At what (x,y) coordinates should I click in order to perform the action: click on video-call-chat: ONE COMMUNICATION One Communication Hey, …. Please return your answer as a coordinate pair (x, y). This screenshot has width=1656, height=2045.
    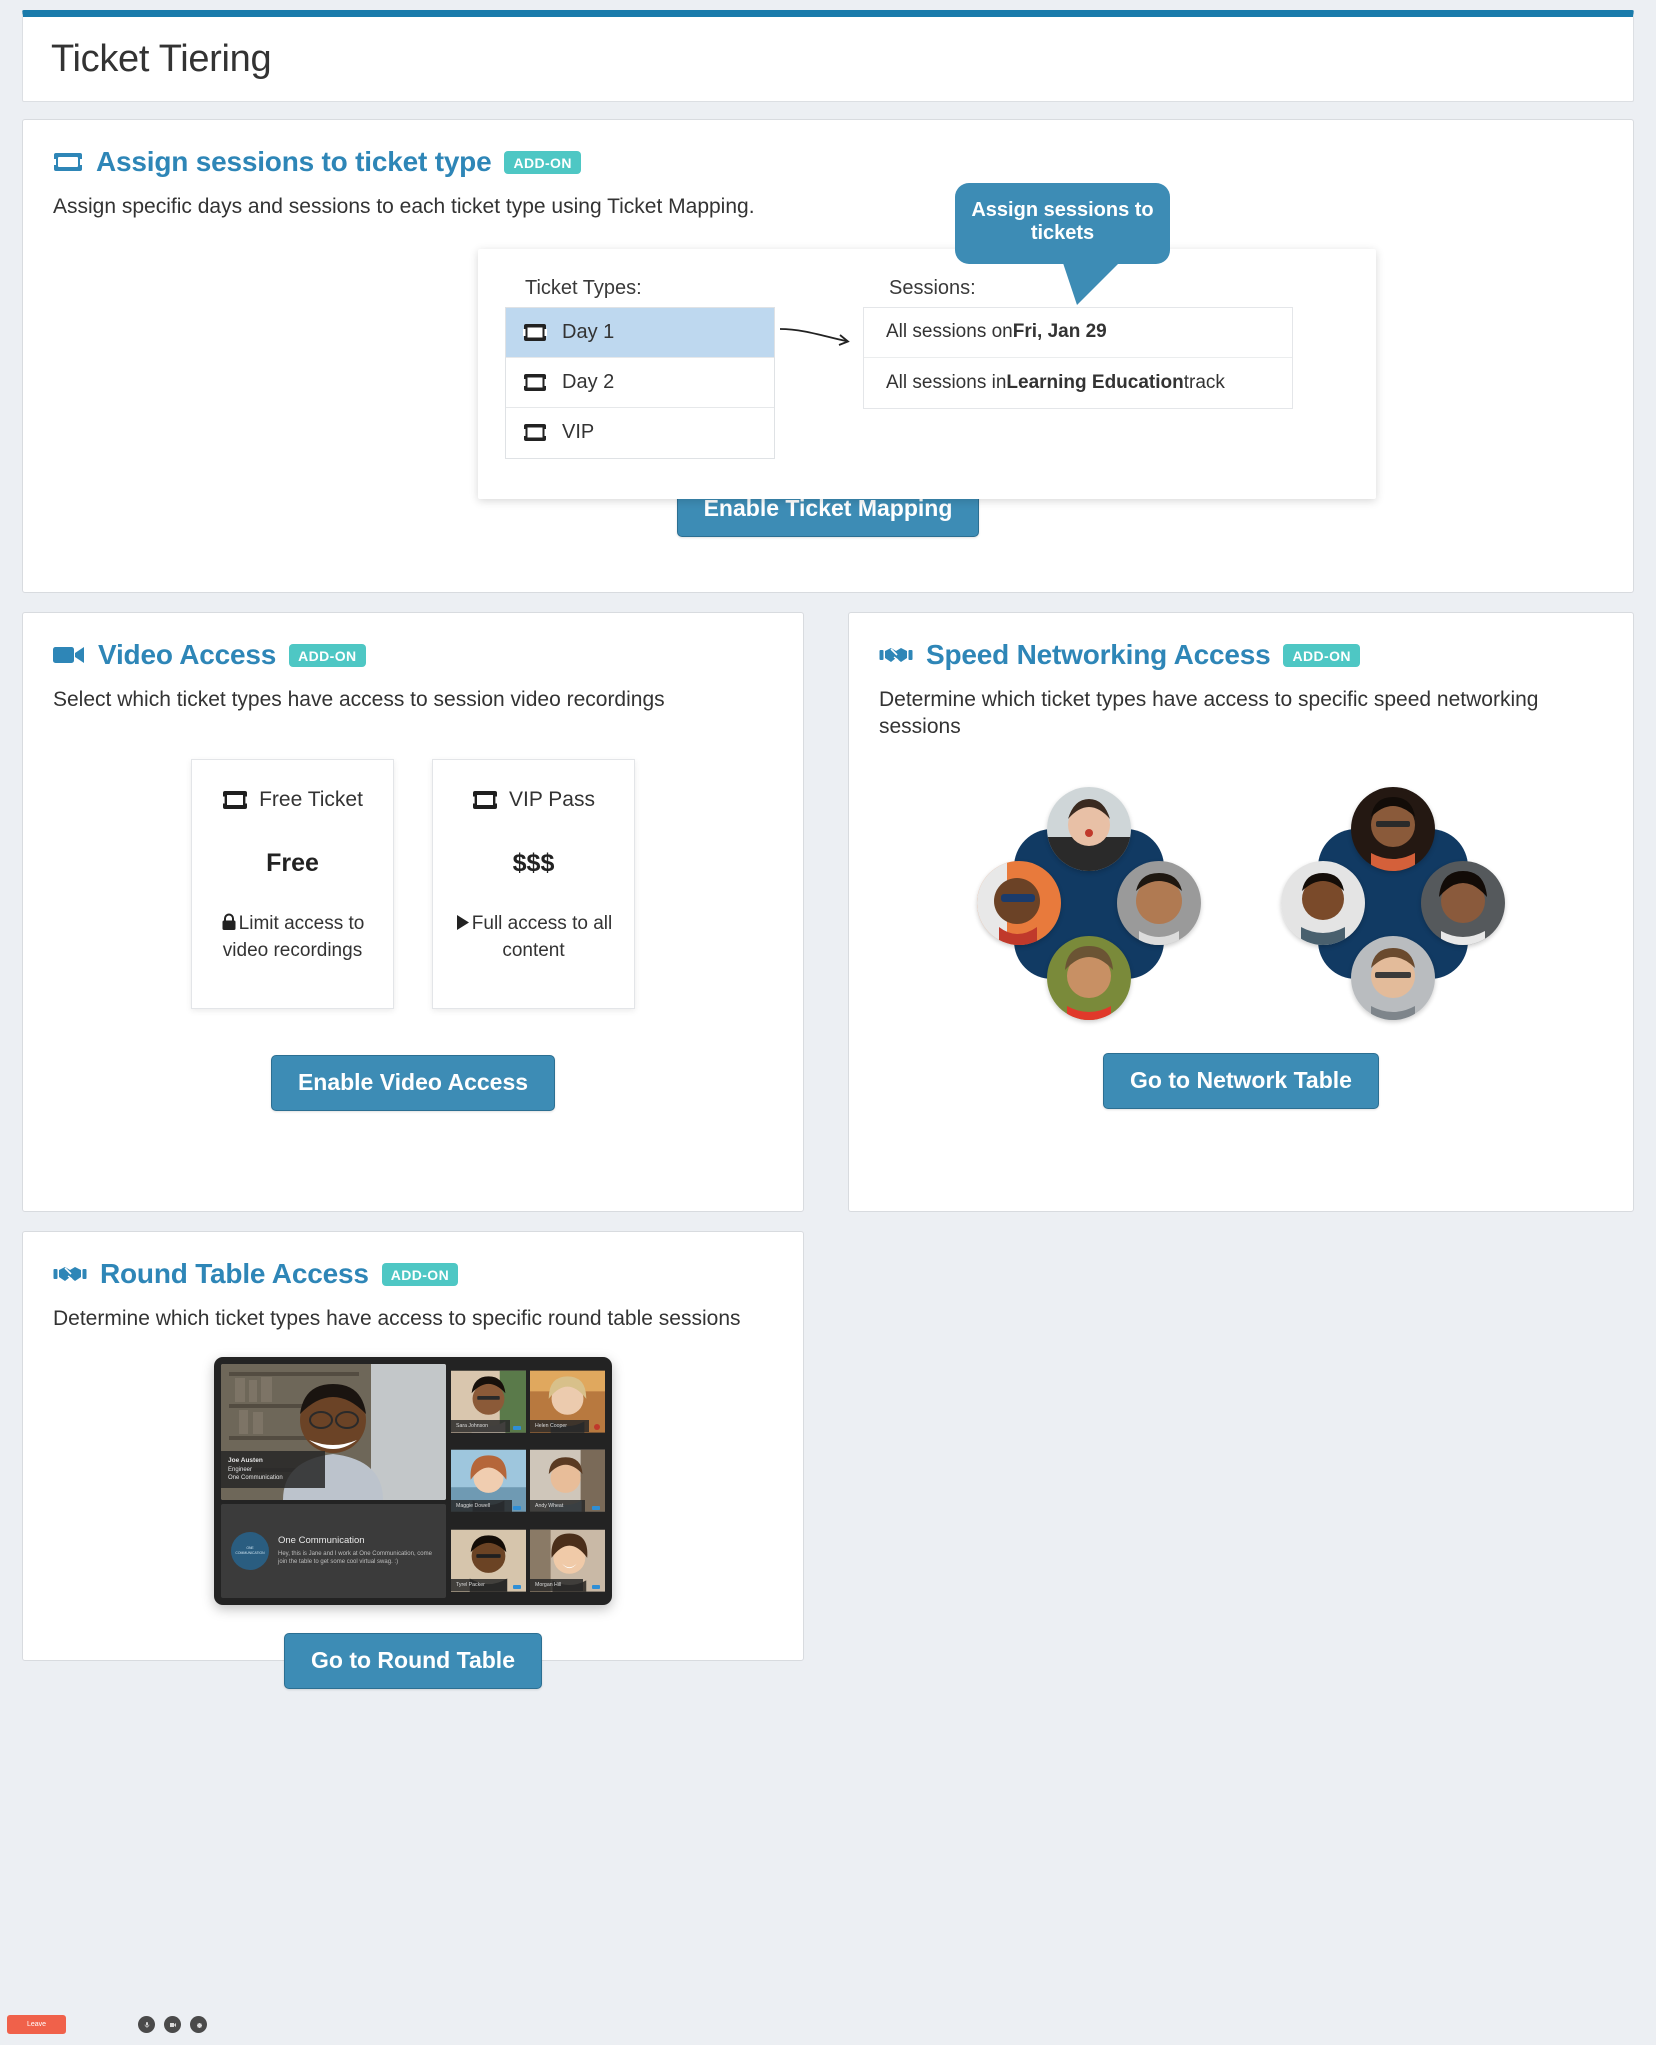
    Looking at the image, I should click on (333, 1550).